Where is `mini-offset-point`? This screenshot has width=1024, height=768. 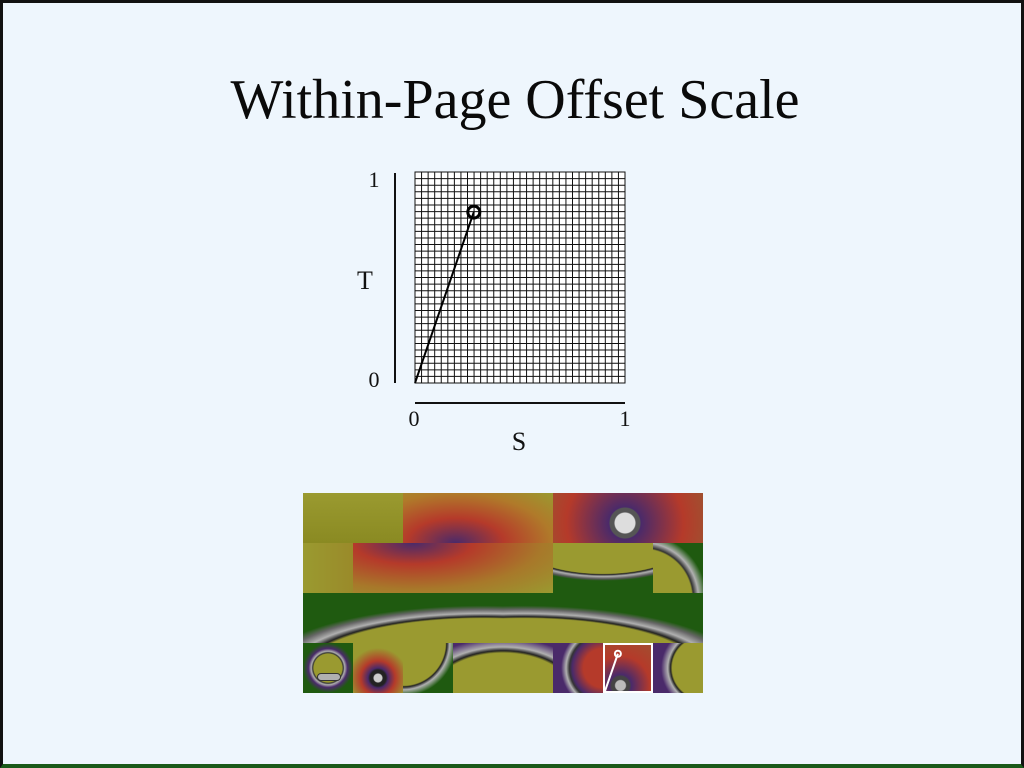
mini-offset-point is located at coordinates (617, 653).